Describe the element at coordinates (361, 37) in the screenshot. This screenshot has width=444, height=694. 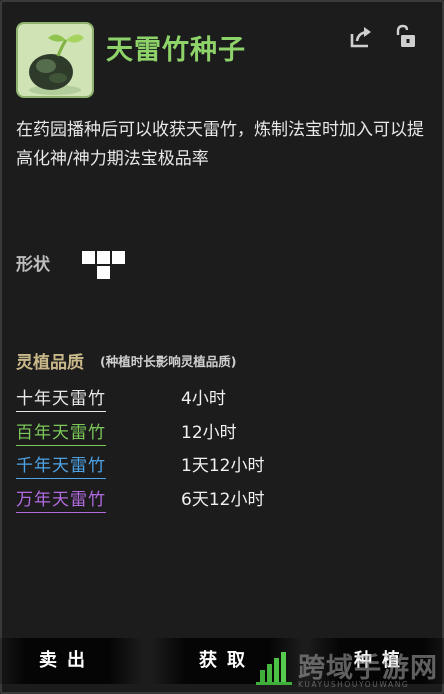
I see `share-icon` at that location.